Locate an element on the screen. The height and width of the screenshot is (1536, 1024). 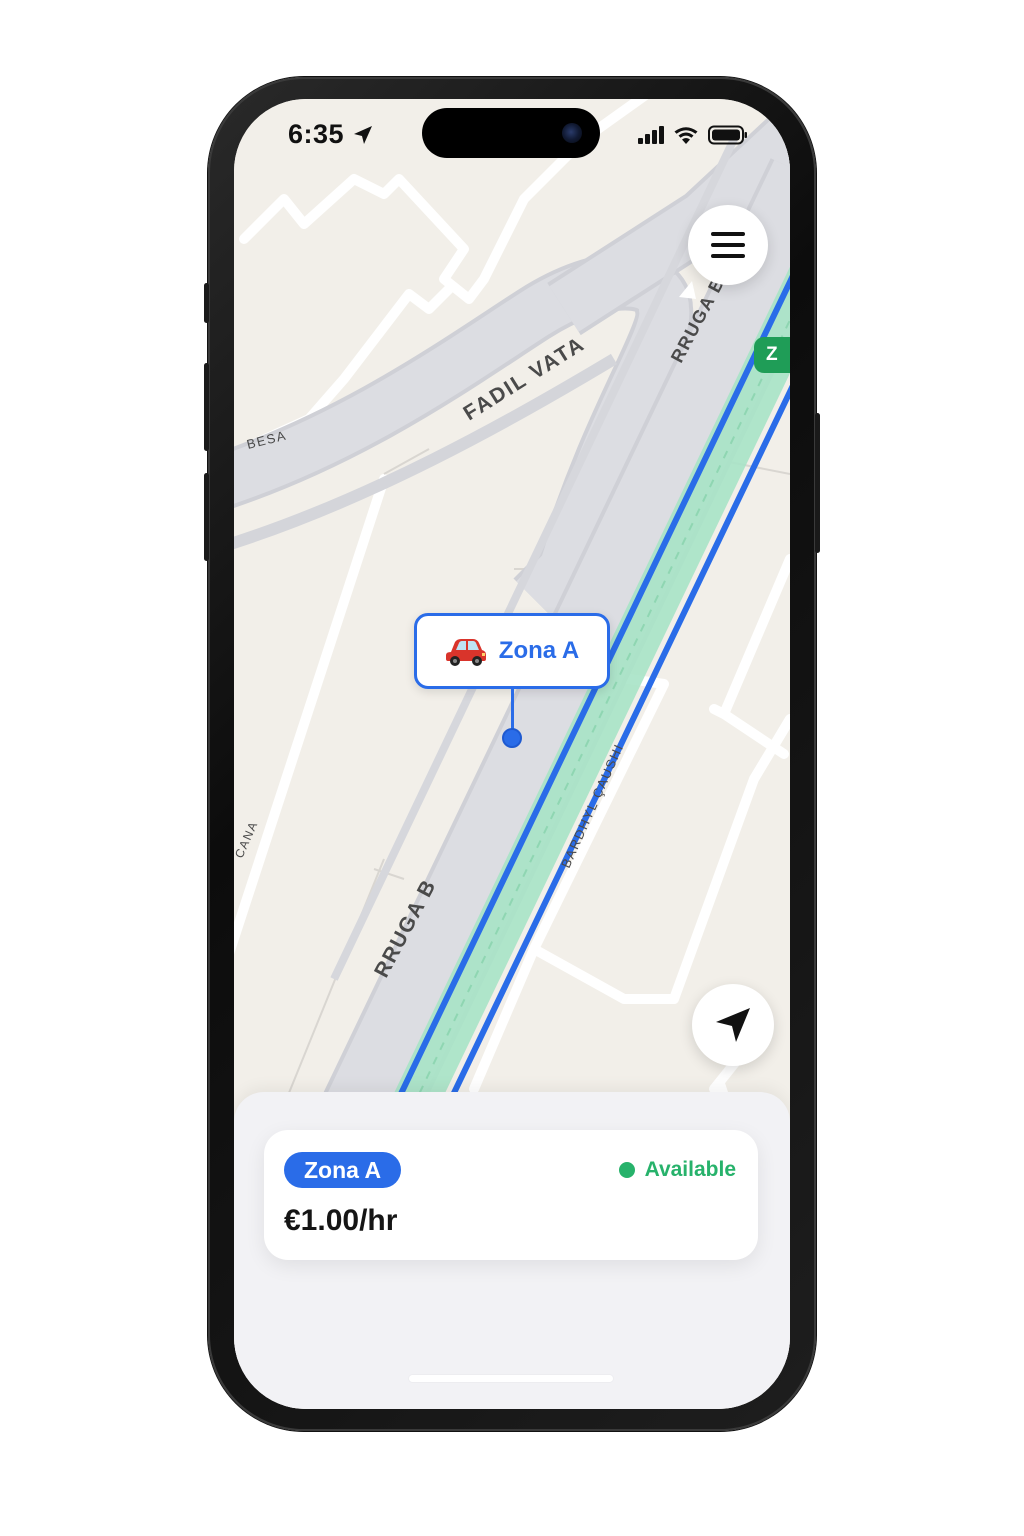
battery-icon is located at coordinates (727, 135).